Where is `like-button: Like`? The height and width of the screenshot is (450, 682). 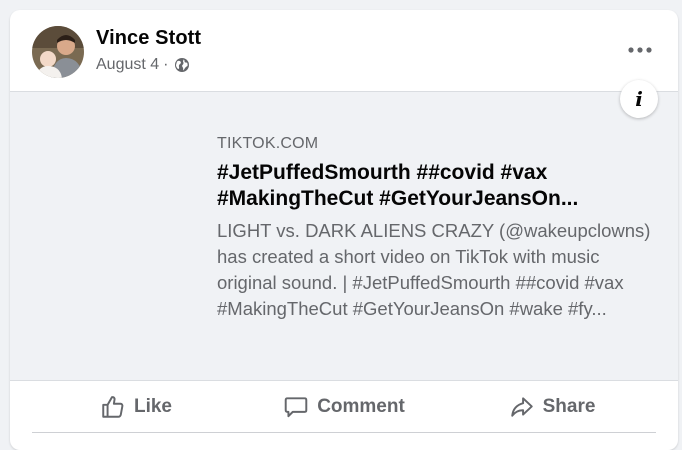
like-button: Like is located at coordinates (136, 407).